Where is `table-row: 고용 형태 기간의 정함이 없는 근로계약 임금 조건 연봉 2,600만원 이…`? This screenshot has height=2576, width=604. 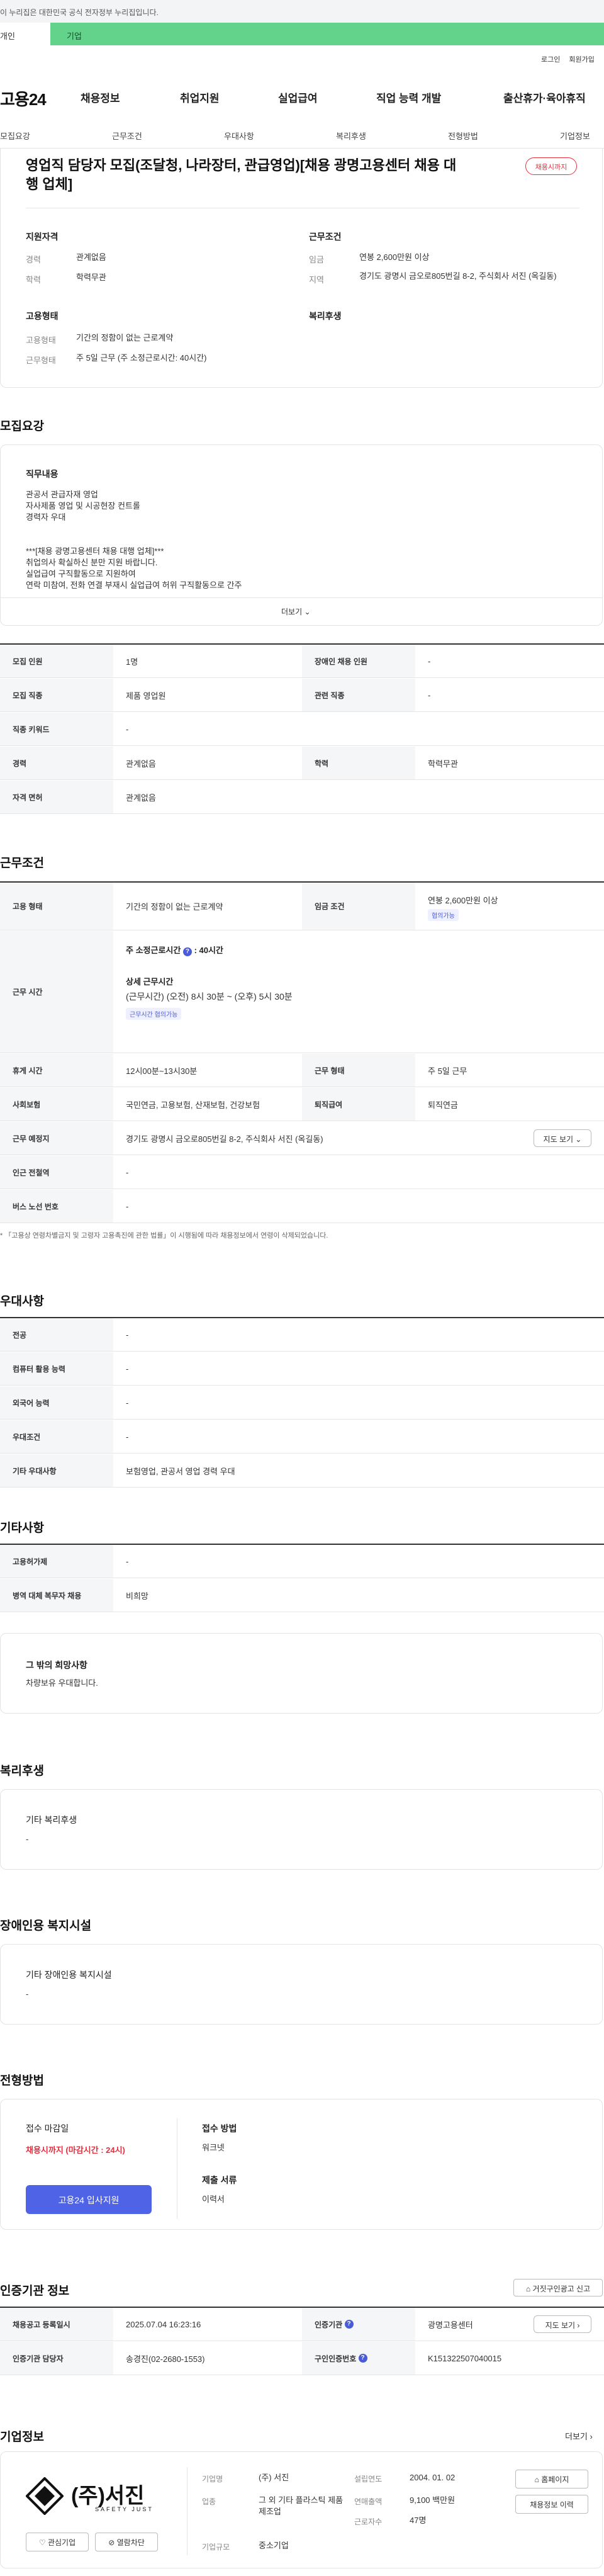 table-row: 고용 형태 기간의 정함이 없는 근로계약 임금 조건 연봉 2,600만원 이… is located at coordinates (302, 906).